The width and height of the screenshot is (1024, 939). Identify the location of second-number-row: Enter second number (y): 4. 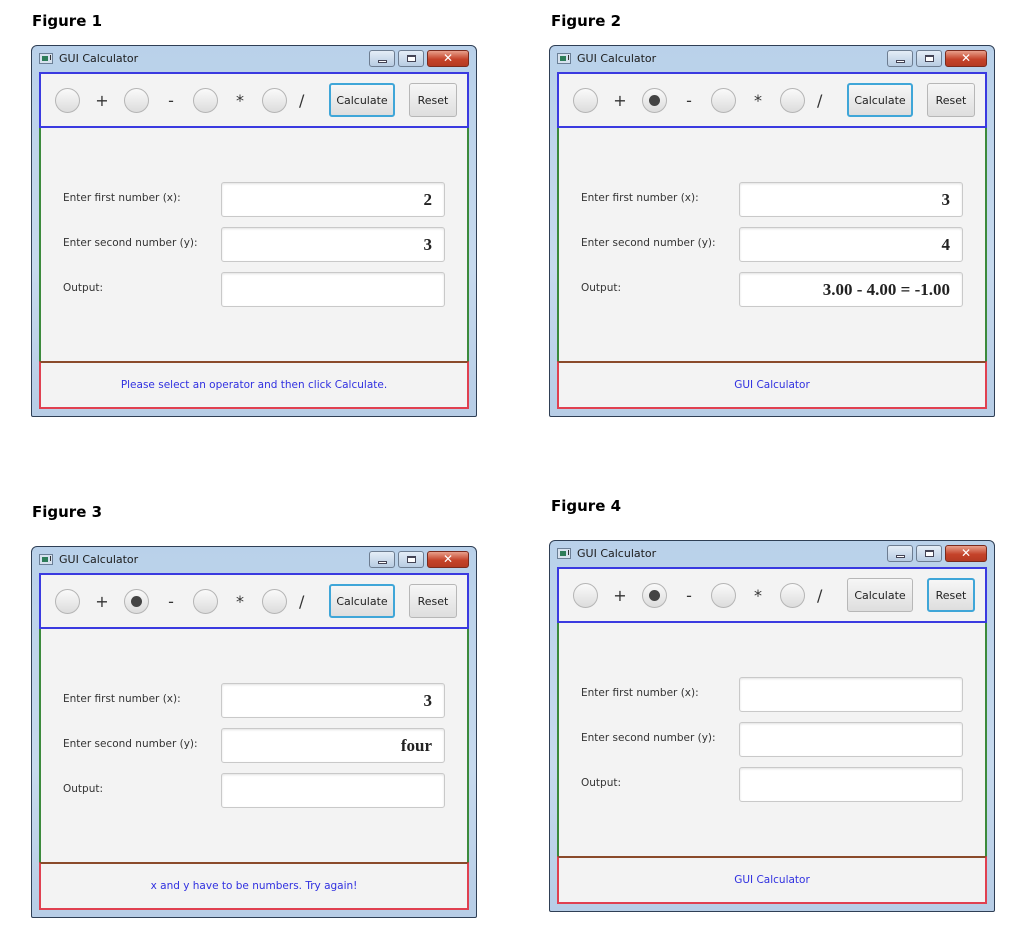
(772, 244).